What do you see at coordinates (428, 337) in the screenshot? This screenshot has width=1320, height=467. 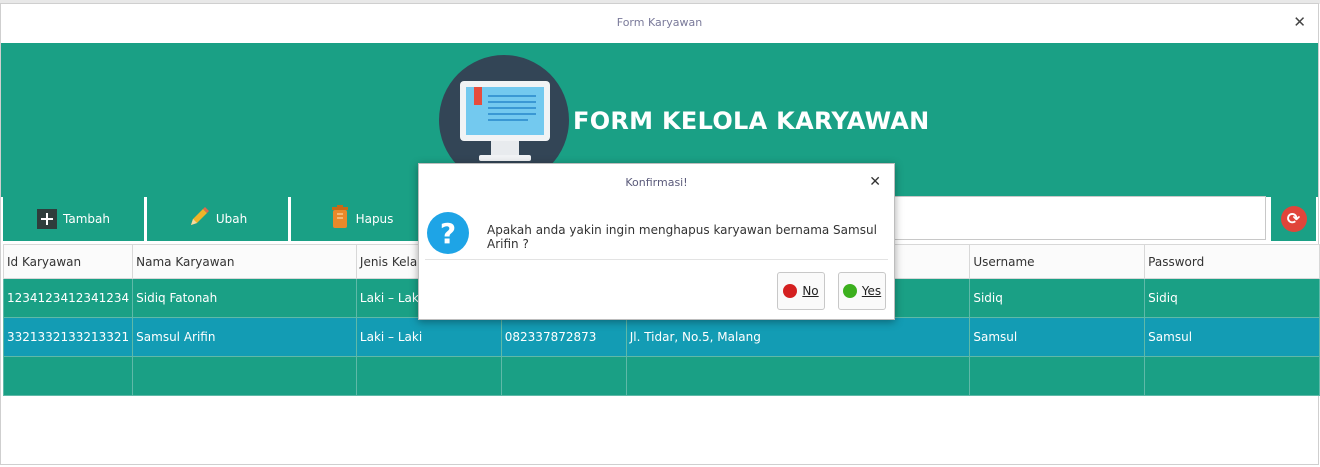 I see `table-cell: Laki – Laki` at bounding box center [428, 337].